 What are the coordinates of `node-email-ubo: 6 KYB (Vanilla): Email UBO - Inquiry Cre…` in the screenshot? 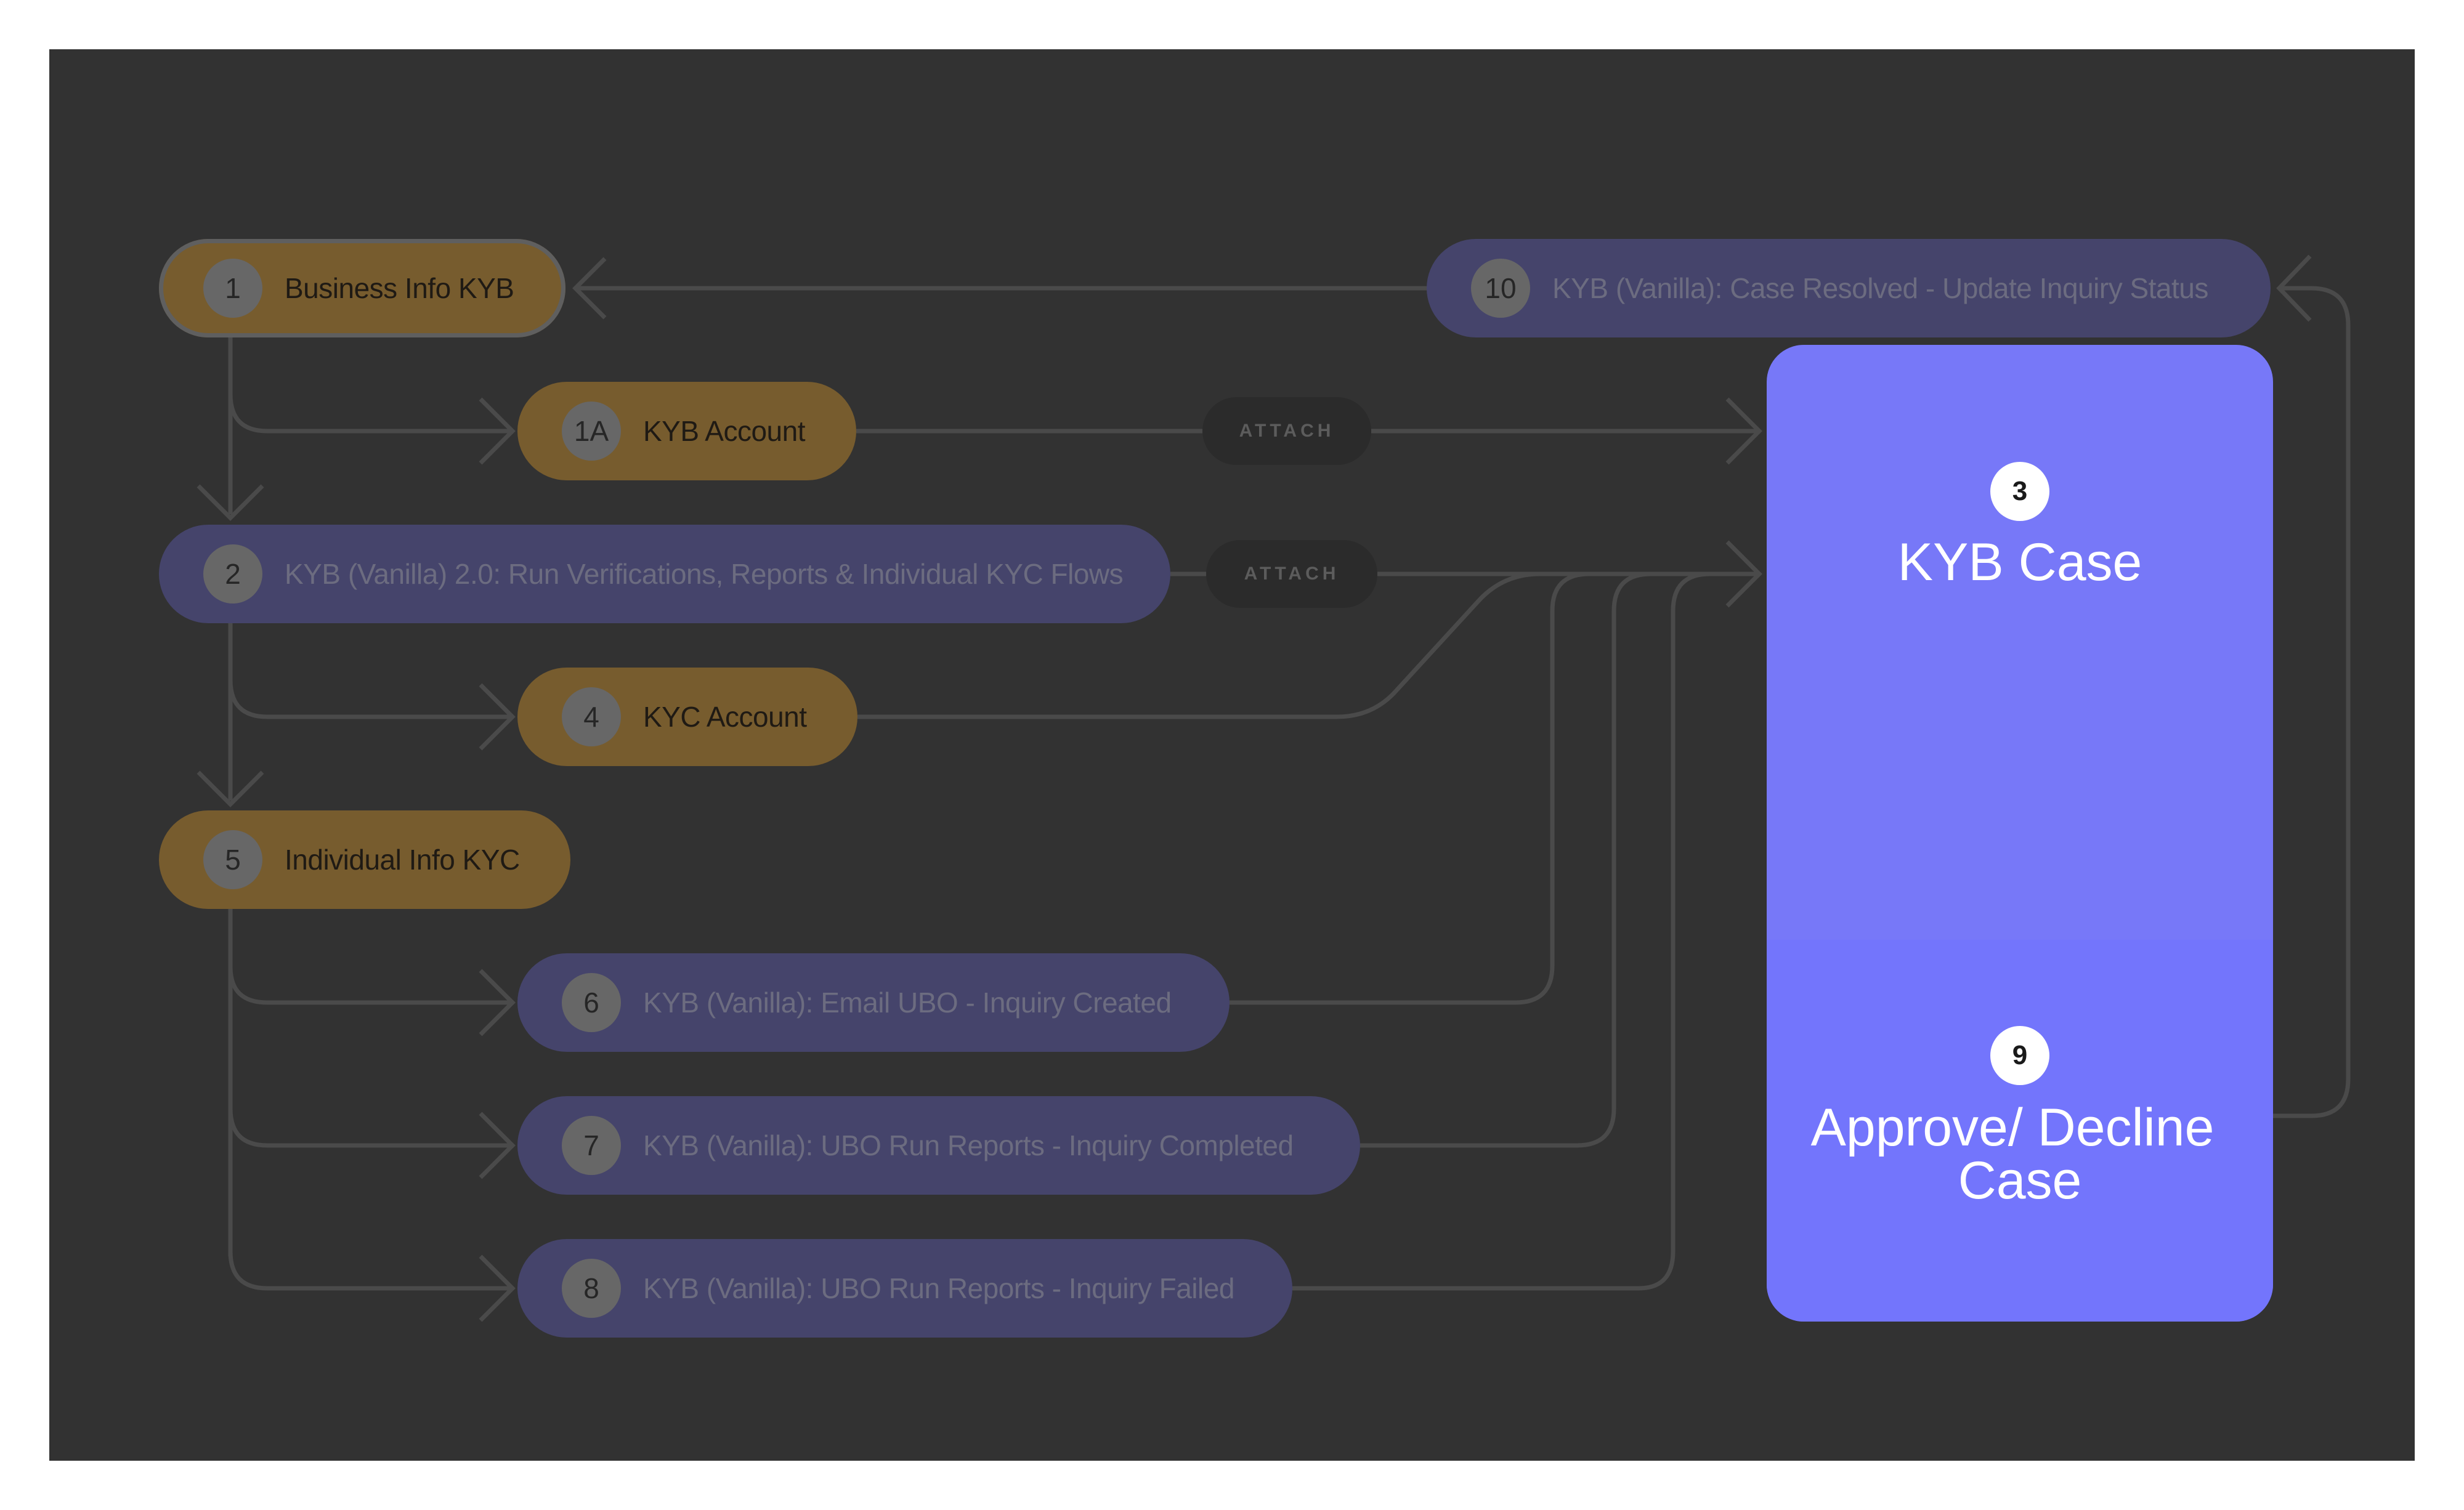 It's located at (873, 1002).